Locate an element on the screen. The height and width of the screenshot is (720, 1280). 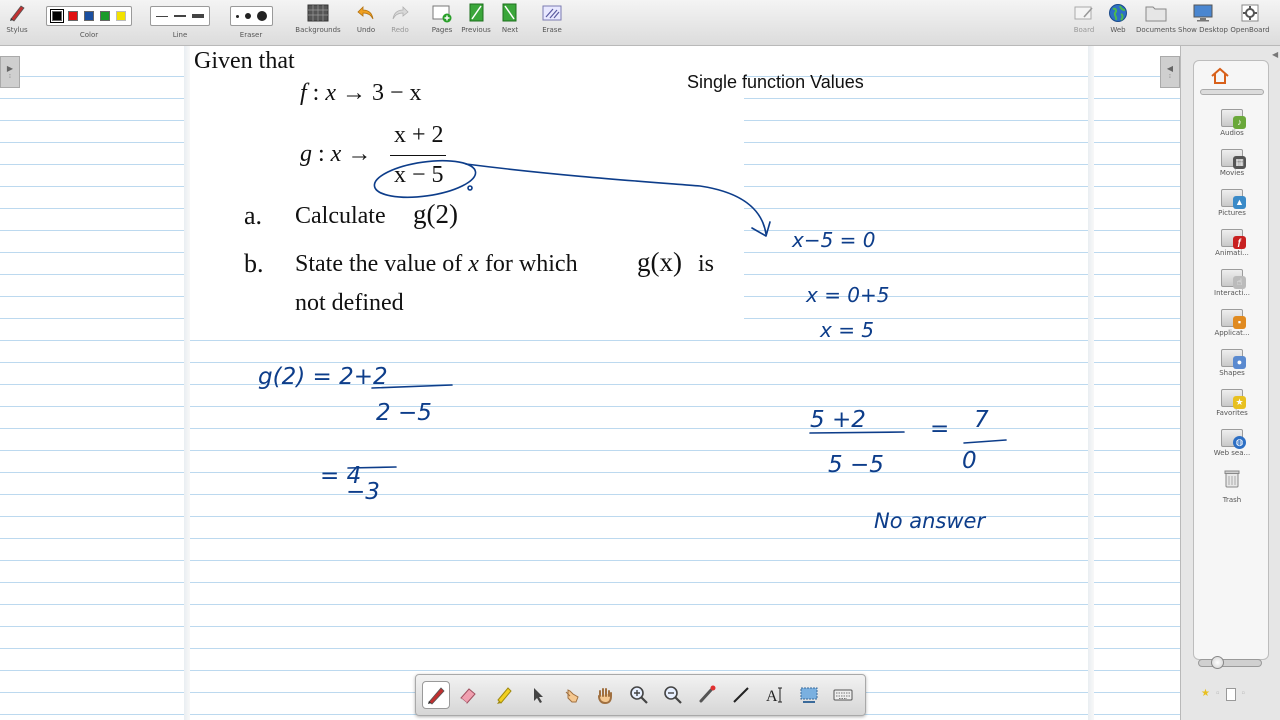
arrow-cursor-icon is located at coordinates (538, 695).